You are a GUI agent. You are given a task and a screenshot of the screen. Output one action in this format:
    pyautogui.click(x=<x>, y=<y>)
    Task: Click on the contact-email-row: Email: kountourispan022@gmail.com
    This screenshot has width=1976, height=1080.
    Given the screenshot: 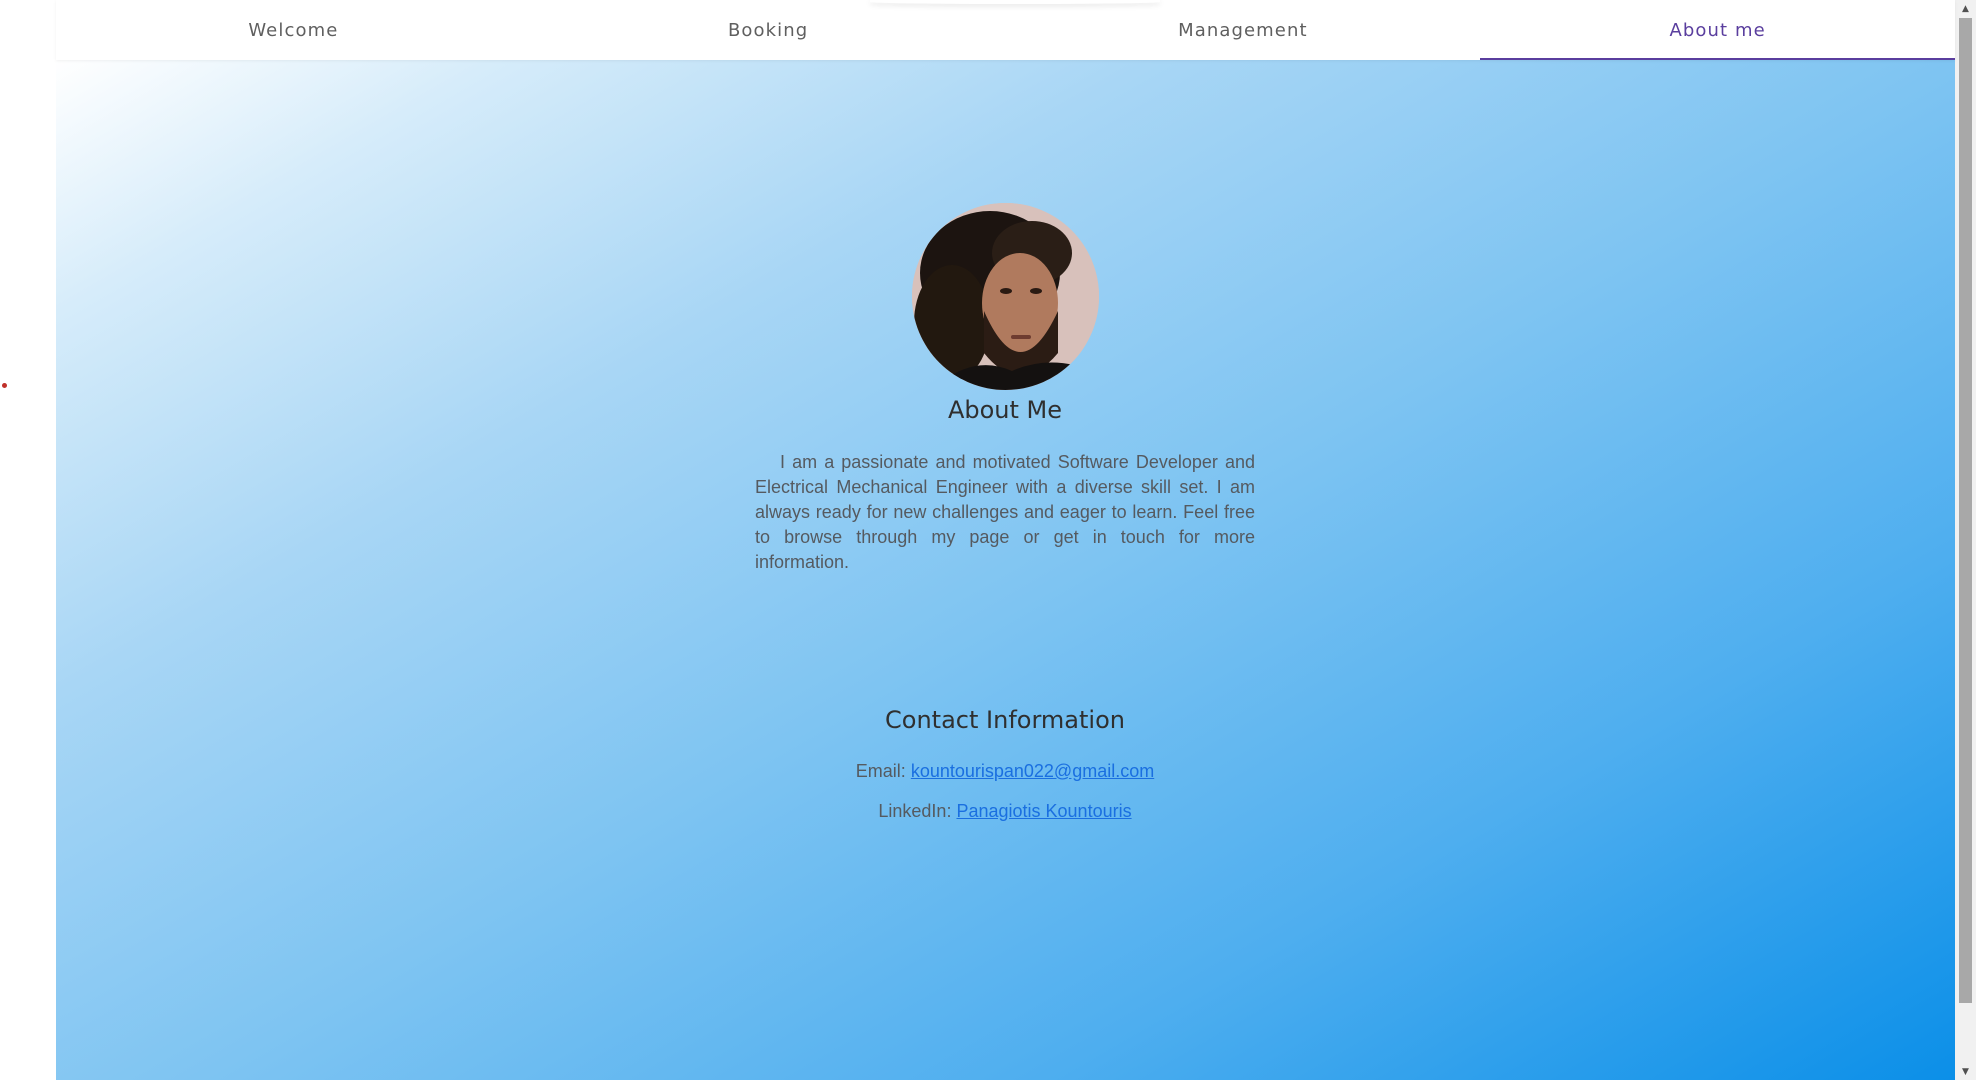 What is the action you would take?
    pyautogui.click(x=1005, y=771)
    